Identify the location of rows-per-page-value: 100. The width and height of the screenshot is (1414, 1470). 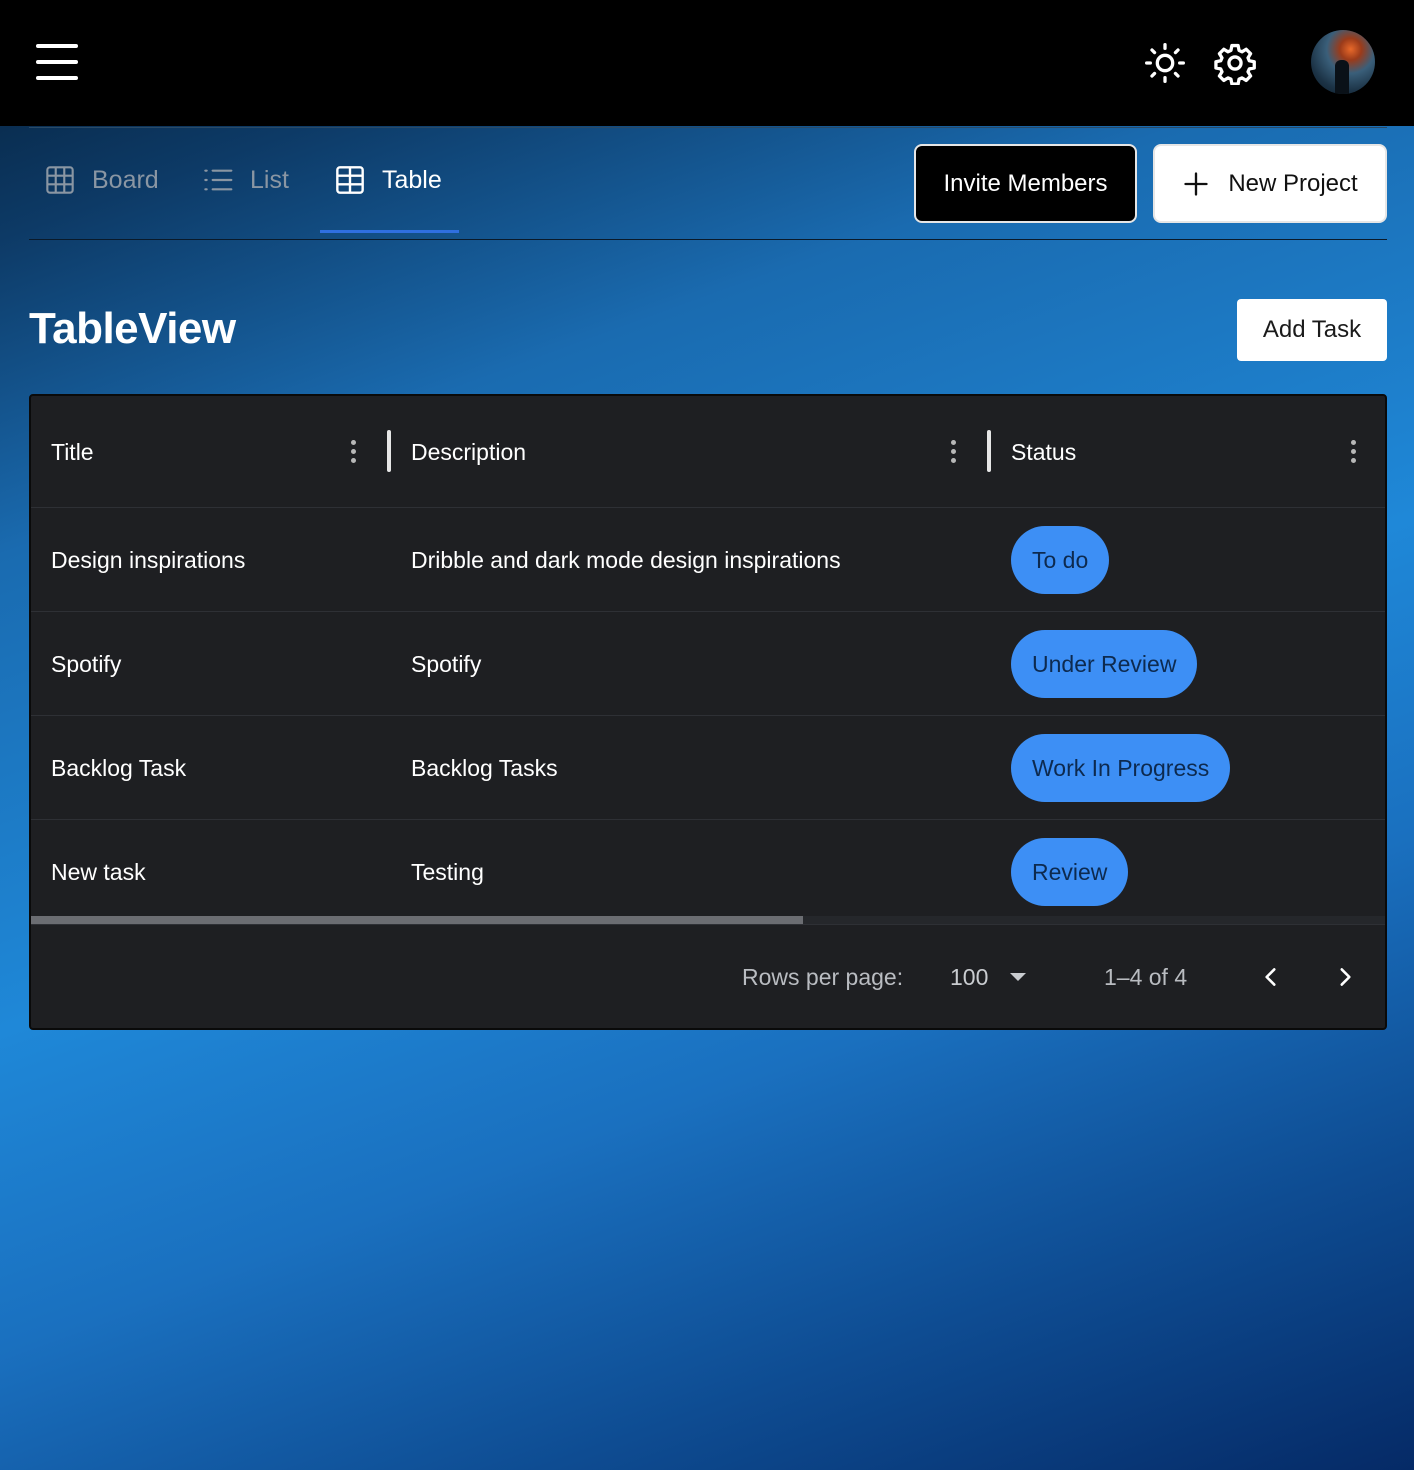
(969, 976).